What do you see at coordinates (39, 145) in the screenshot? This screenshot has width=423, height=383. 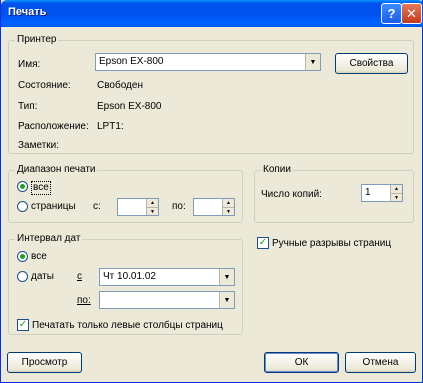 I see `comment-label: Заметки:` at bounding box center [39, 145].